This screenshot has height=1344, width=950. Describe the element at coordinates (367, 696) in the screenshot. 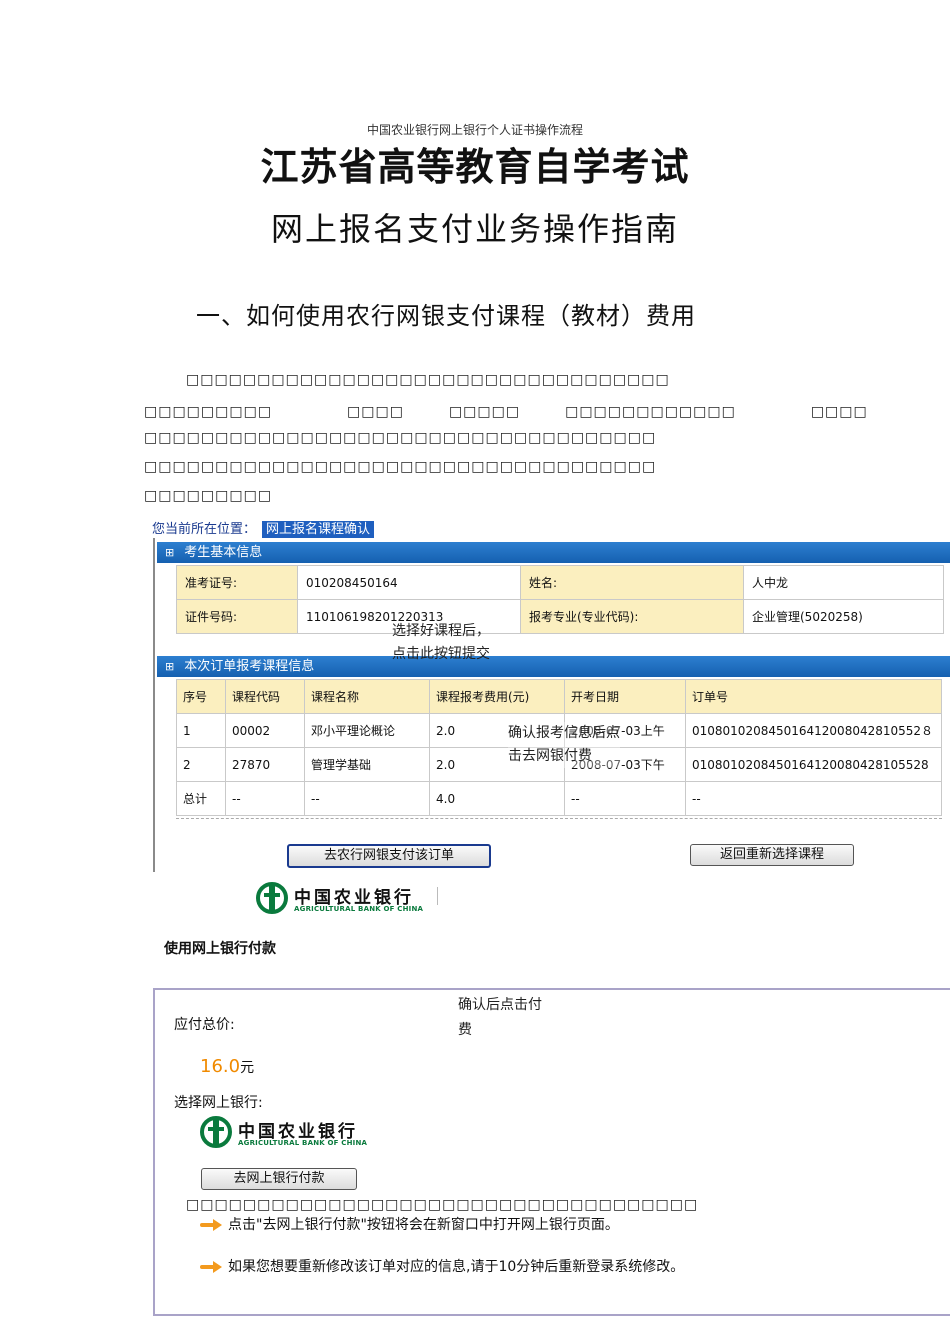

I see `column-header: 课程名称` at that location.